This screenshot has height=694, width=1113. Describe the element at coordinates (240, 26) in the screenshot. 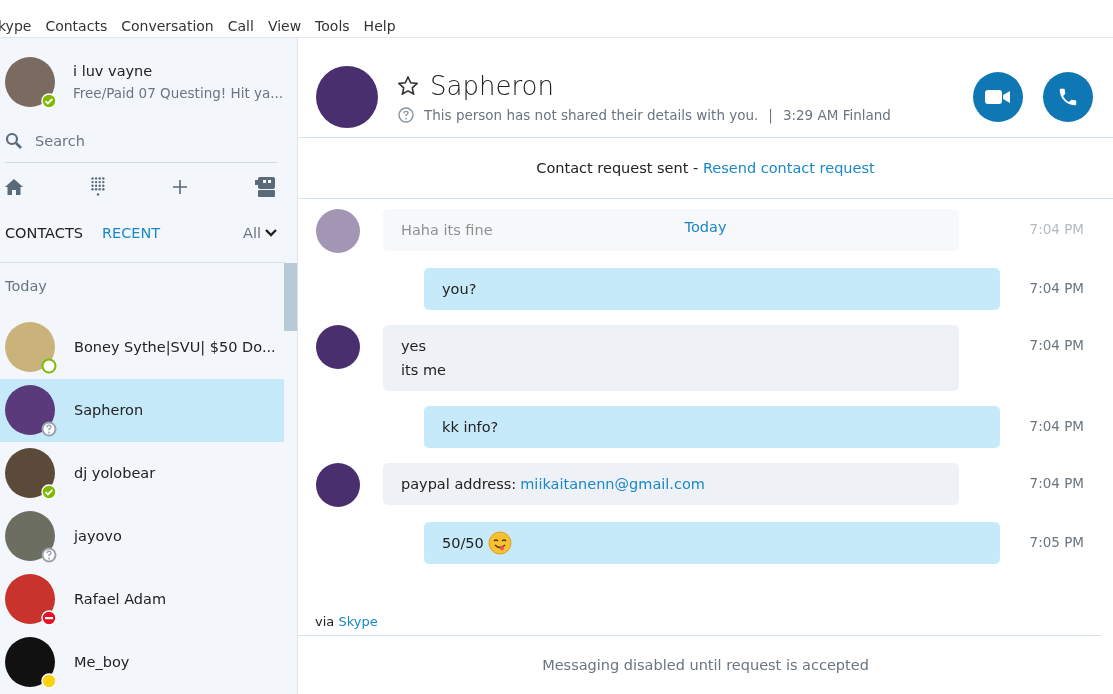

I see `menu-item: Call` at that location.